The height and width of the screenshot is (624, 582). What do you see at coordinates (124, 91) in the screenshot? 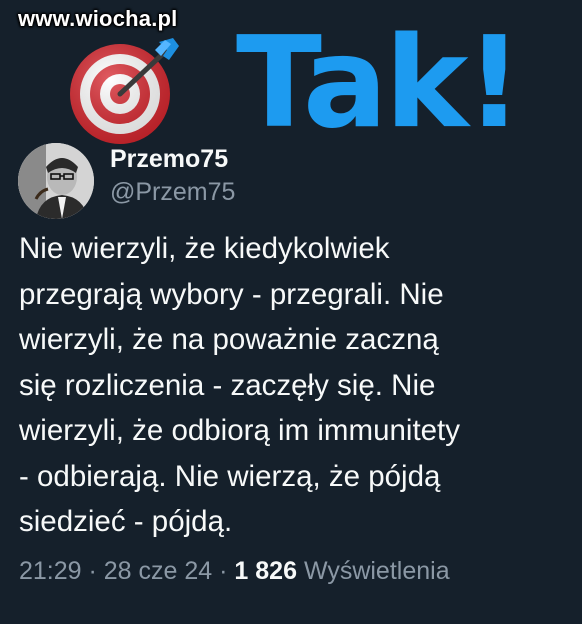
I see `target-with-arrow-icon` at bounding box center [124, 91].